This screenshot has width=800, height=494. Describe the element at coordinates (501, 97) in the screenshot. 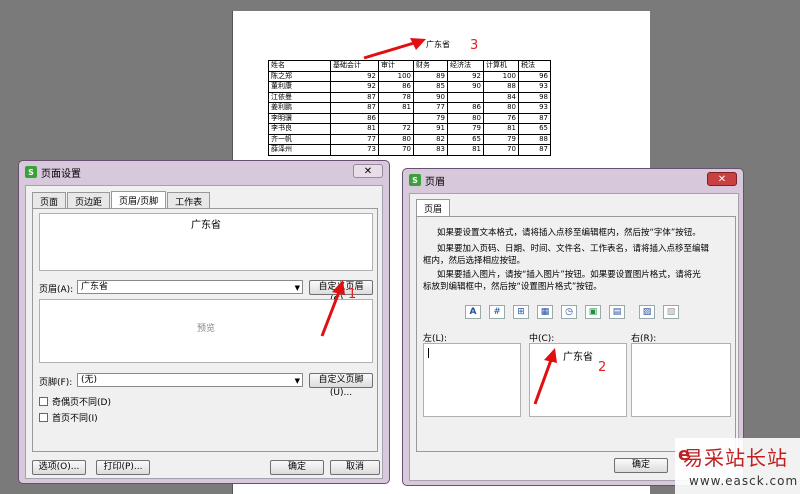

I see `table-cell: 84` at that location.